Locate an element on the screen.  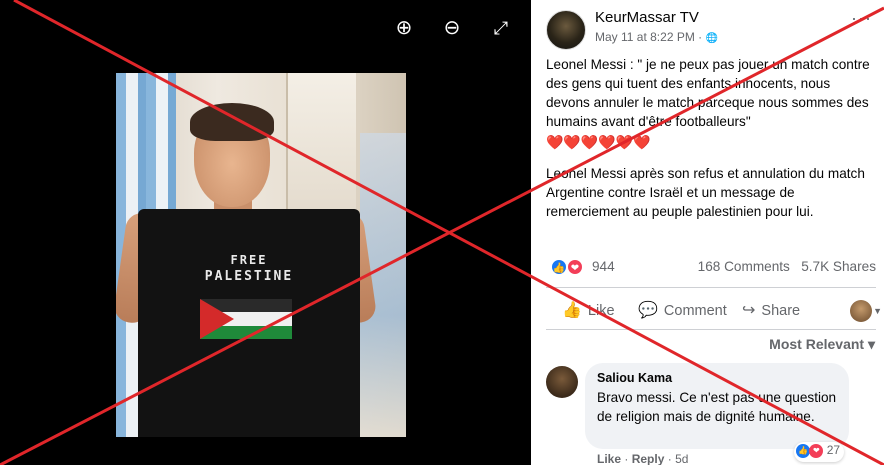
globe-icon: 🌐 is located at coordinates (711, 38).